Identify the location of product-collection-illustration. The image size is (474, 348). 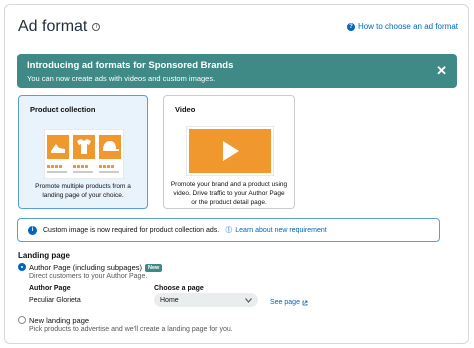
(84, 154).